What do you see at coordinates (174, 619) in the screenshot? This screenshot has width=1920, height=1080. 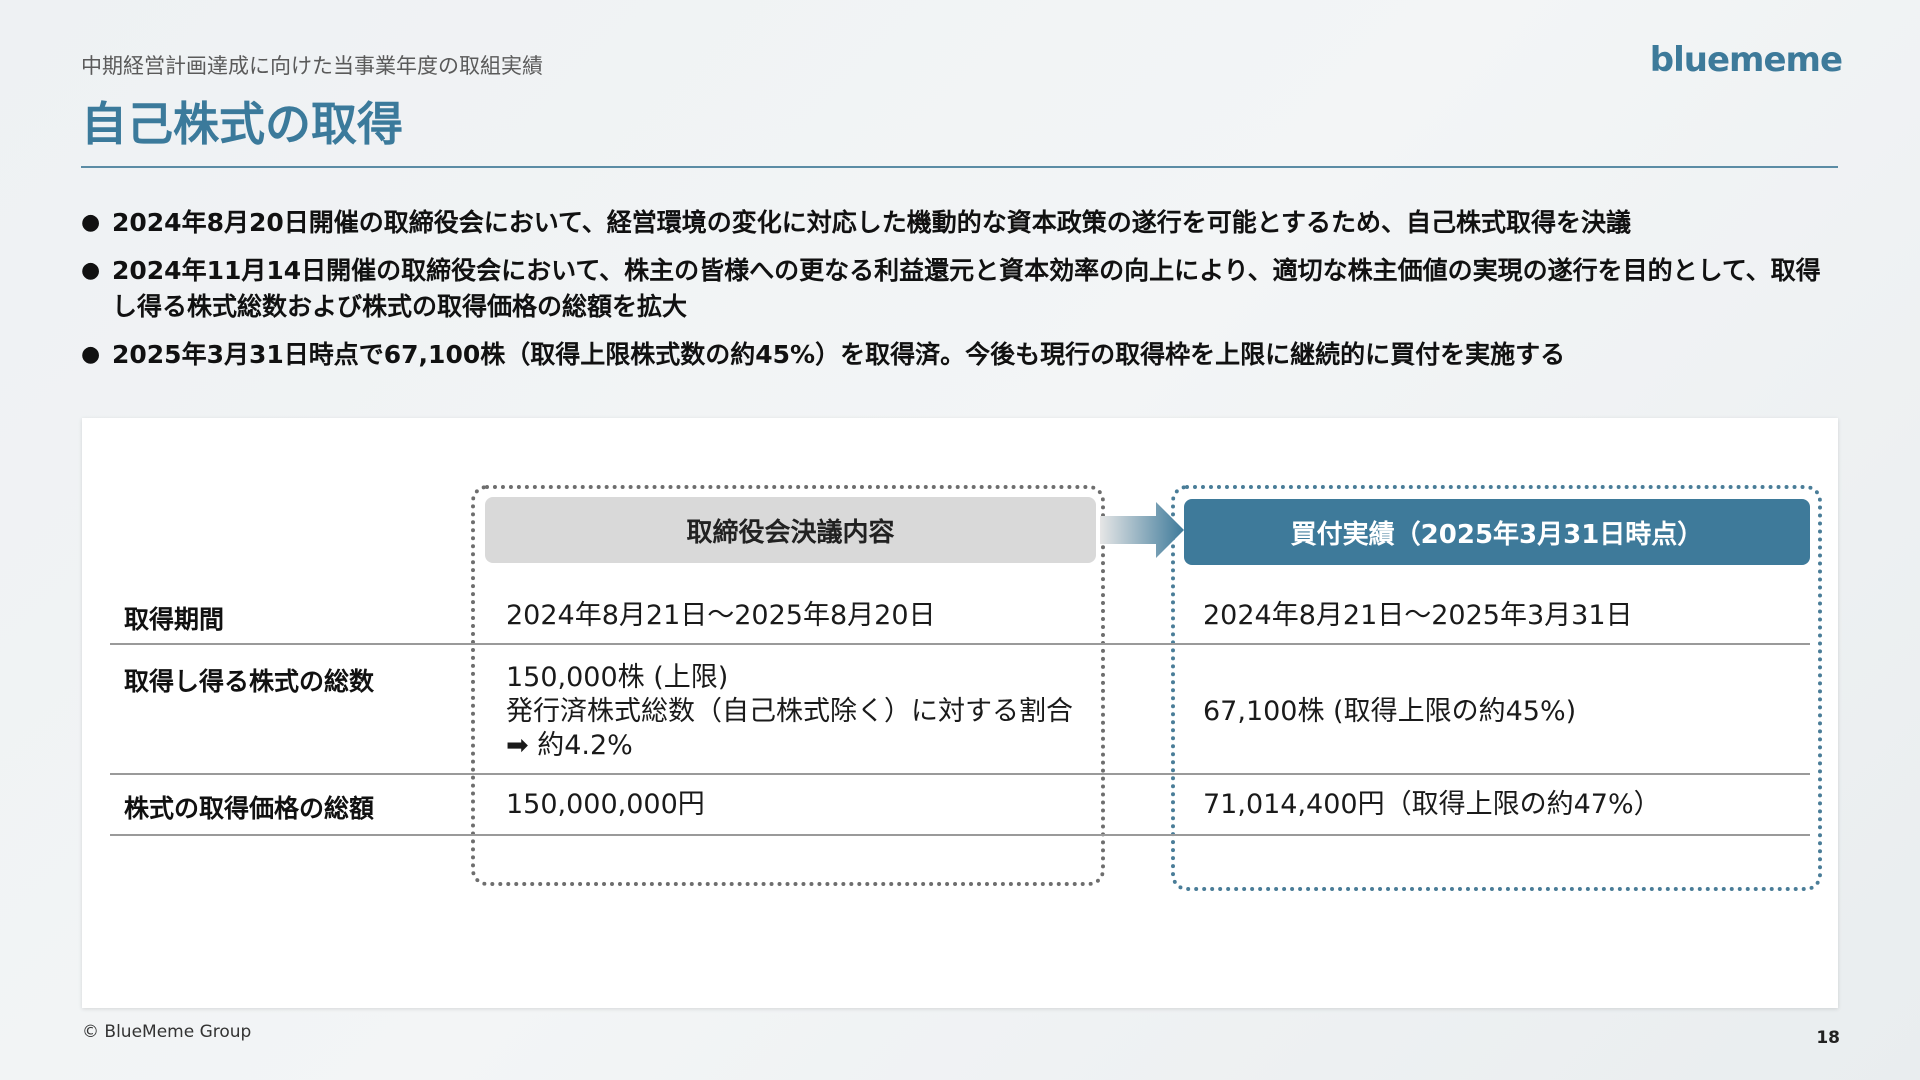 I see `row-label-period: 取得期間` at bounding box center [174, 619].